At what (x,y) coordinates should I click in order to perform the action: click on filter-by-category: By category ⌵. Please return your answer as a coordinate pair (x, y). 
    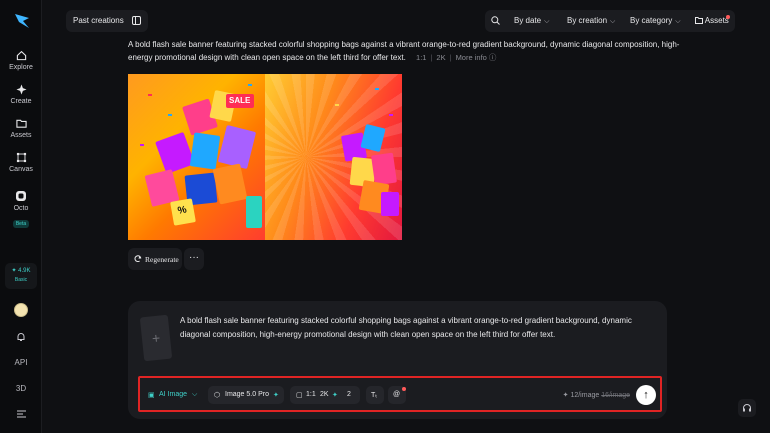
    Looking at the image, I should click on (655, 21).